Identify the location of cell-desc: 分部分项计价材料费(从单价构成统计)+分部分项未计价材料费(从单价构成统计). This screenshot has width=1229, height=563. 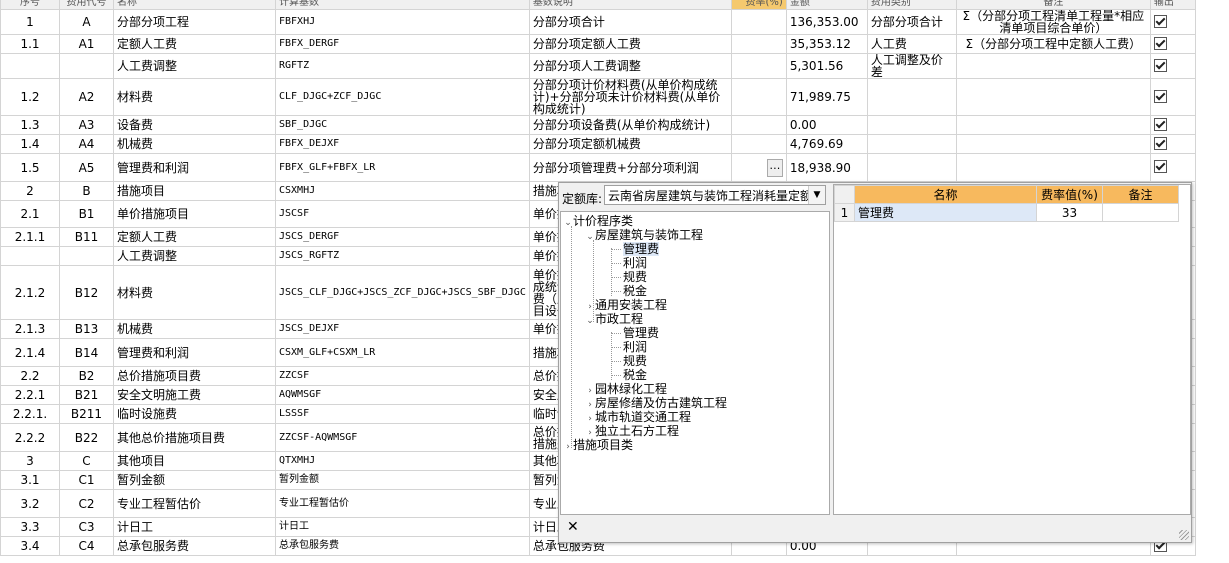
(630, 97).